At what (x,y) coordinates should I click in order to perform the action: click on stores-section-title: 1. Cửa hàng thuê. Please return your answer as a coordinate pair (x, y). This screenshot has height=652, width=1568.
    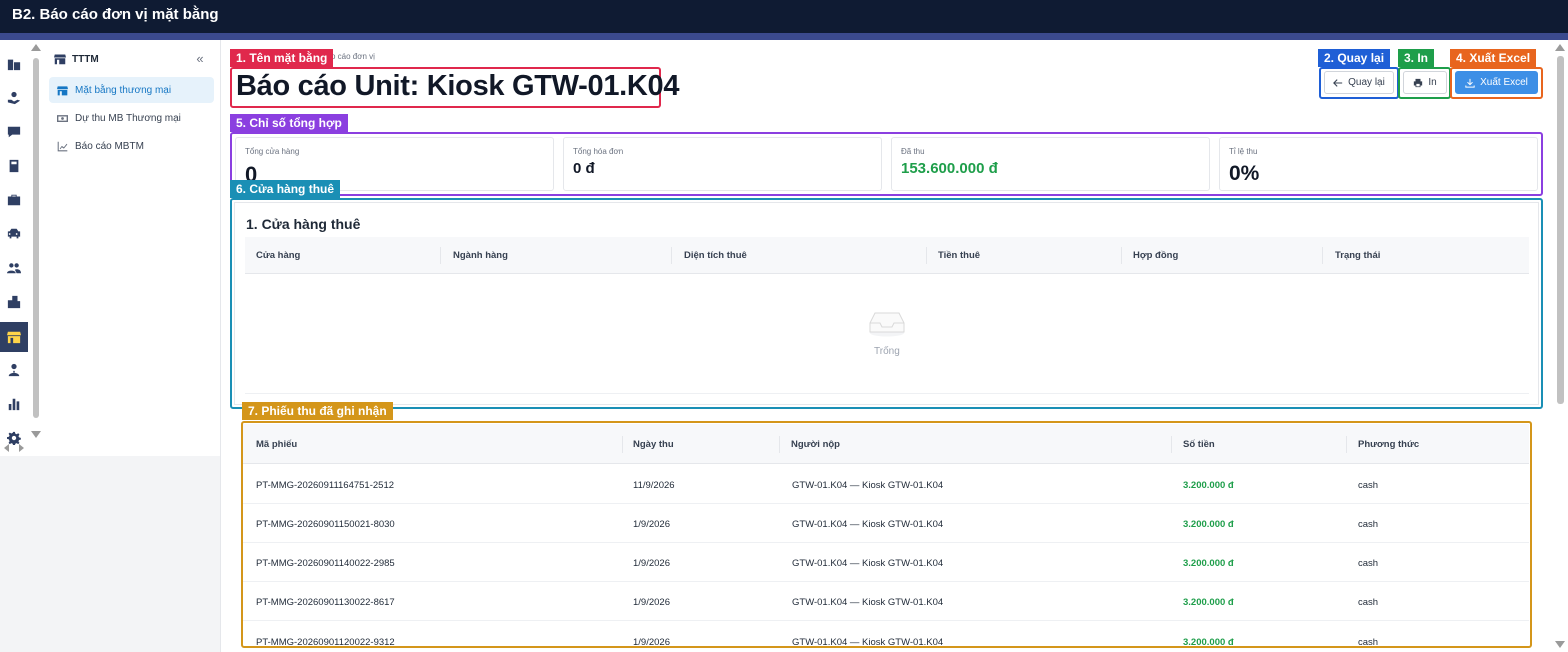
    Looking at the image, I should click on (303, 224).